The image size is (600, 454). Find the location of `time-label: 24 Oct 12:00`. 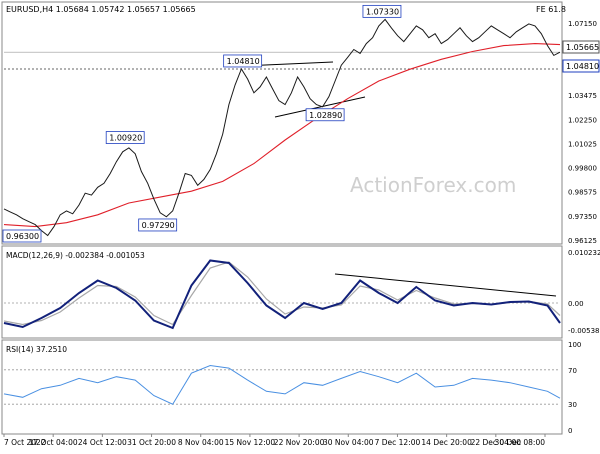

time-label: 24 Oct 12:00 is located at coordinates (102, 442).